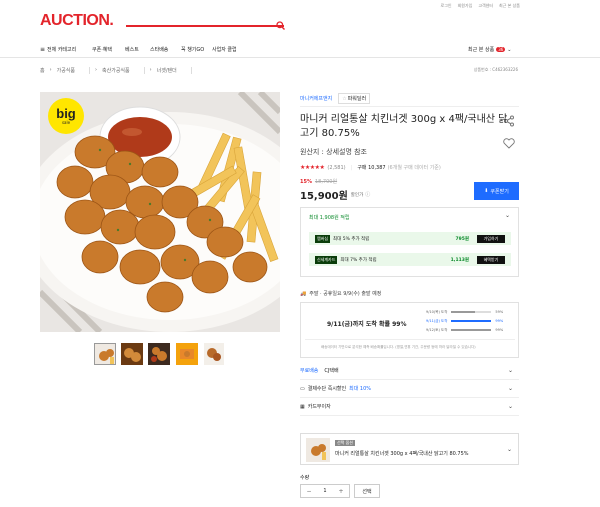 The width and height of the screenshot is (600, 507). What do you see at coordinates (102, 49) in the screenshot?
I see `gnb-coupon: 쿠폰·혜택` at bounding box center [102, 49].